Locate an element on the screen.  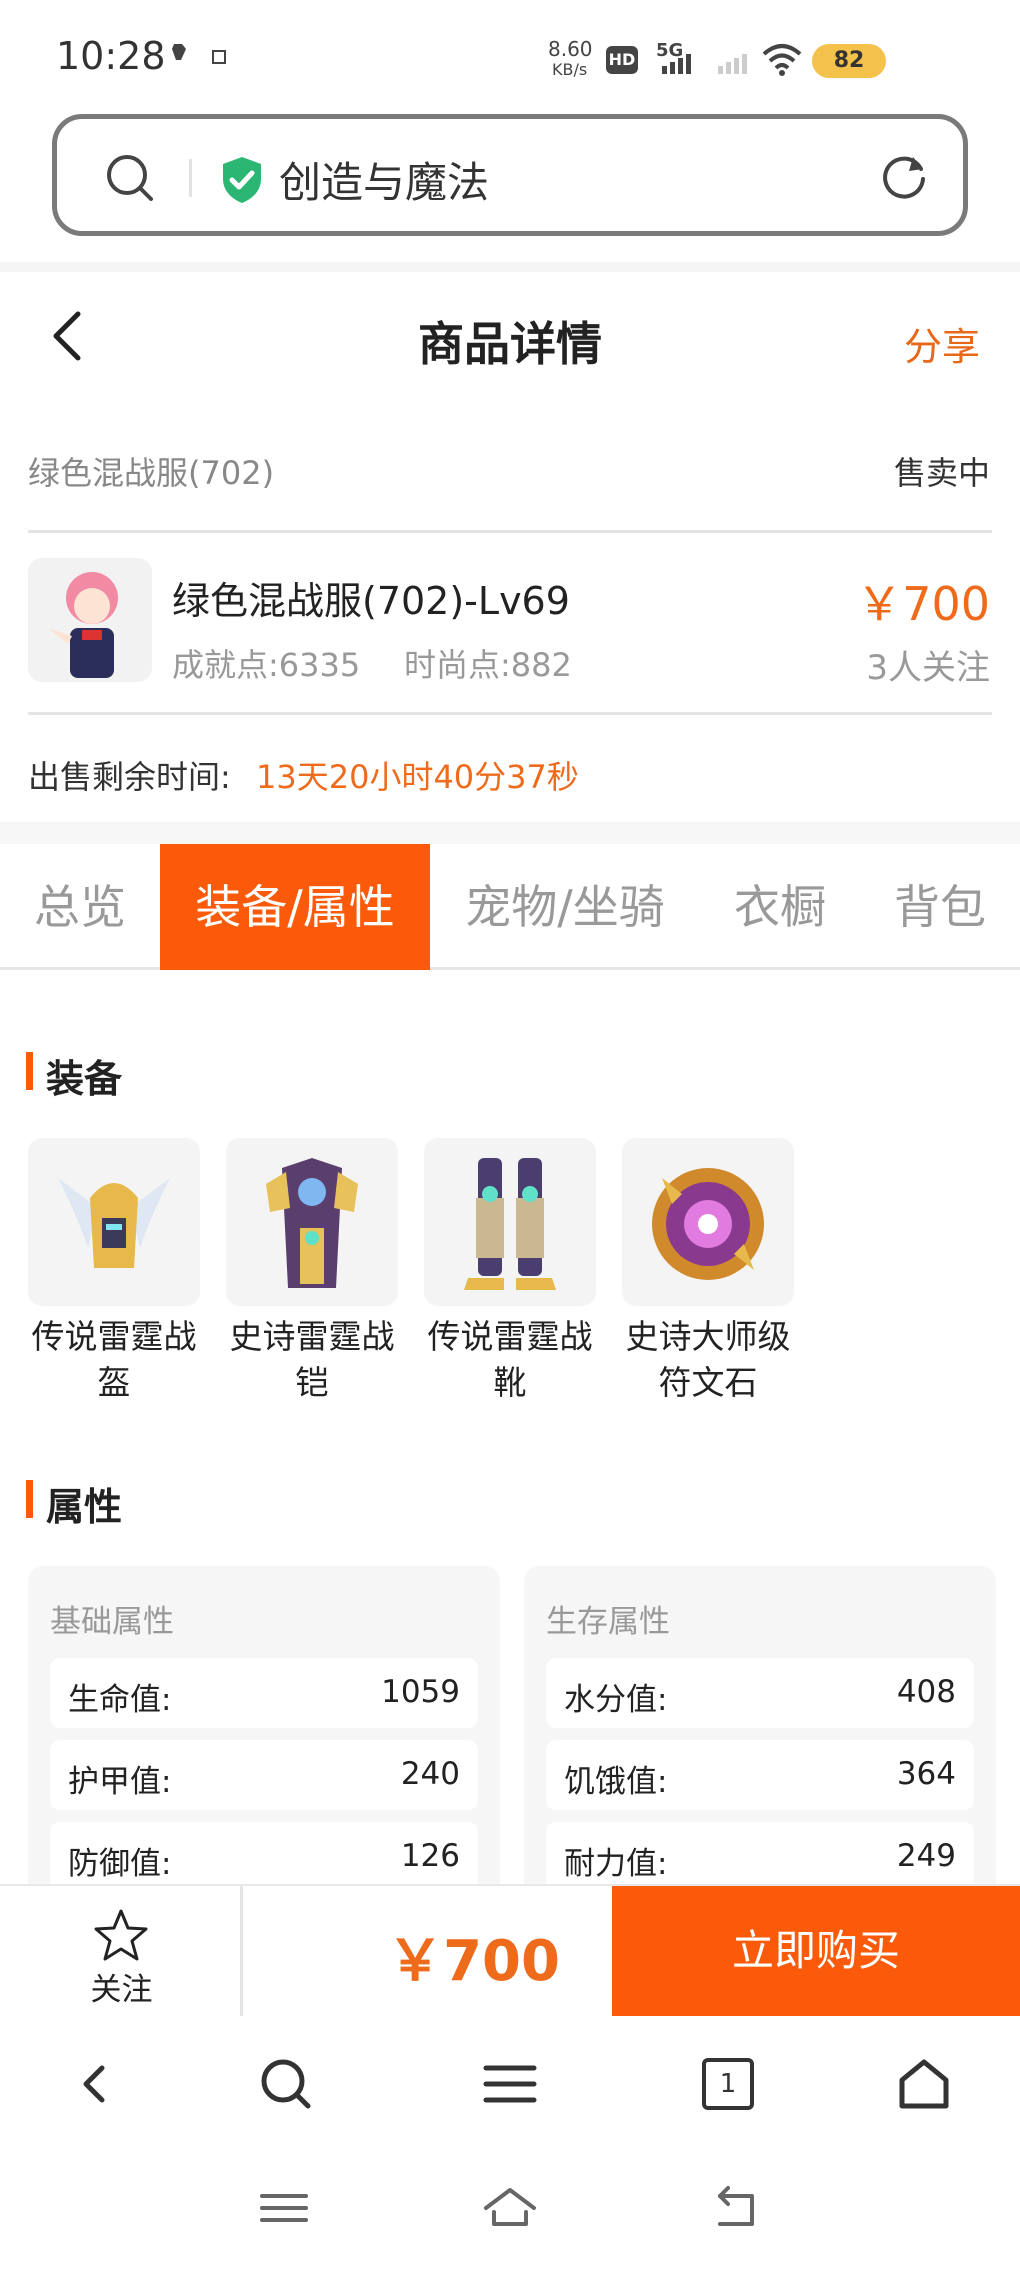
notification-icon is located at coordinates (179, 52).